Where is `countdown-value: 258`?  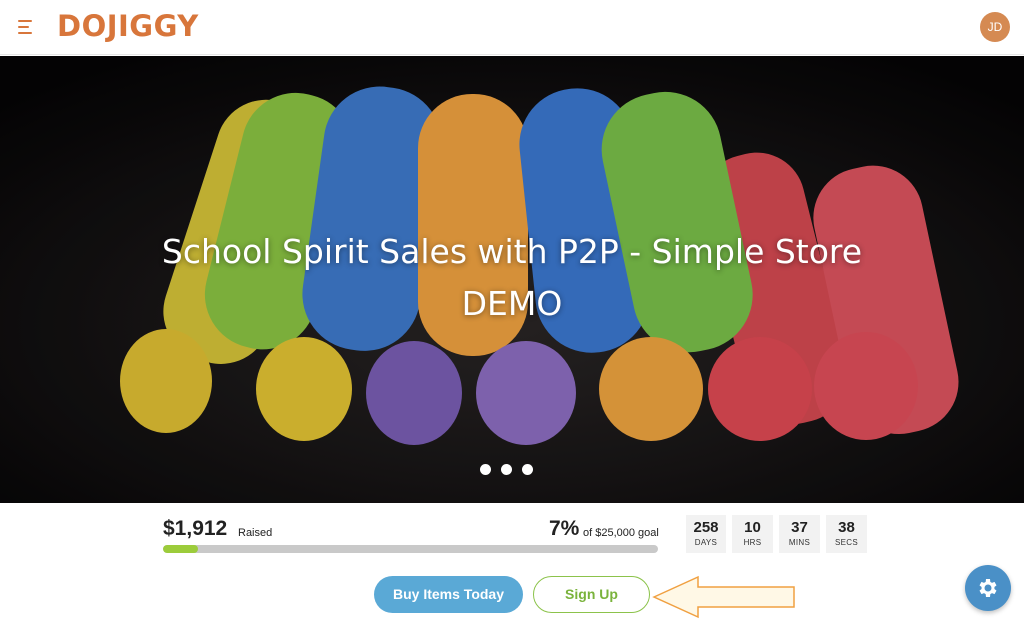
countdown-value: 258 is located at coordinates (706, 527).